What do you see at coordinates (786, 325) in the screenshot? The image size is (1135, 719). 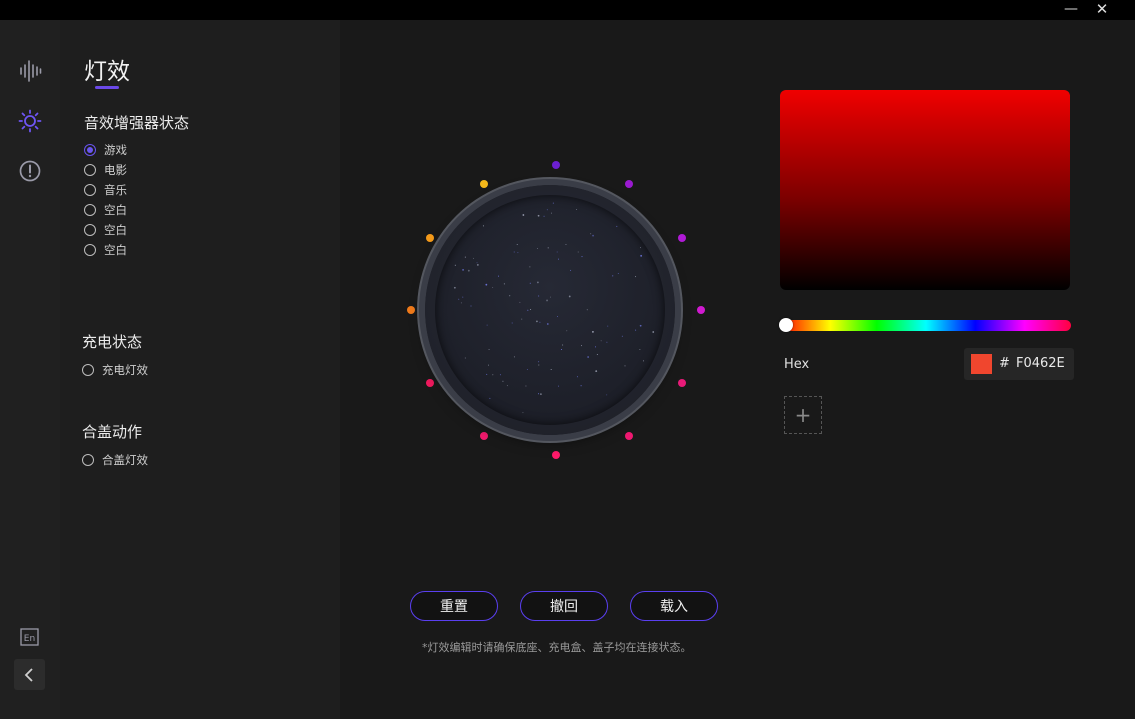 I see `hue-slider-thumb` at bounding box center [786, 325].